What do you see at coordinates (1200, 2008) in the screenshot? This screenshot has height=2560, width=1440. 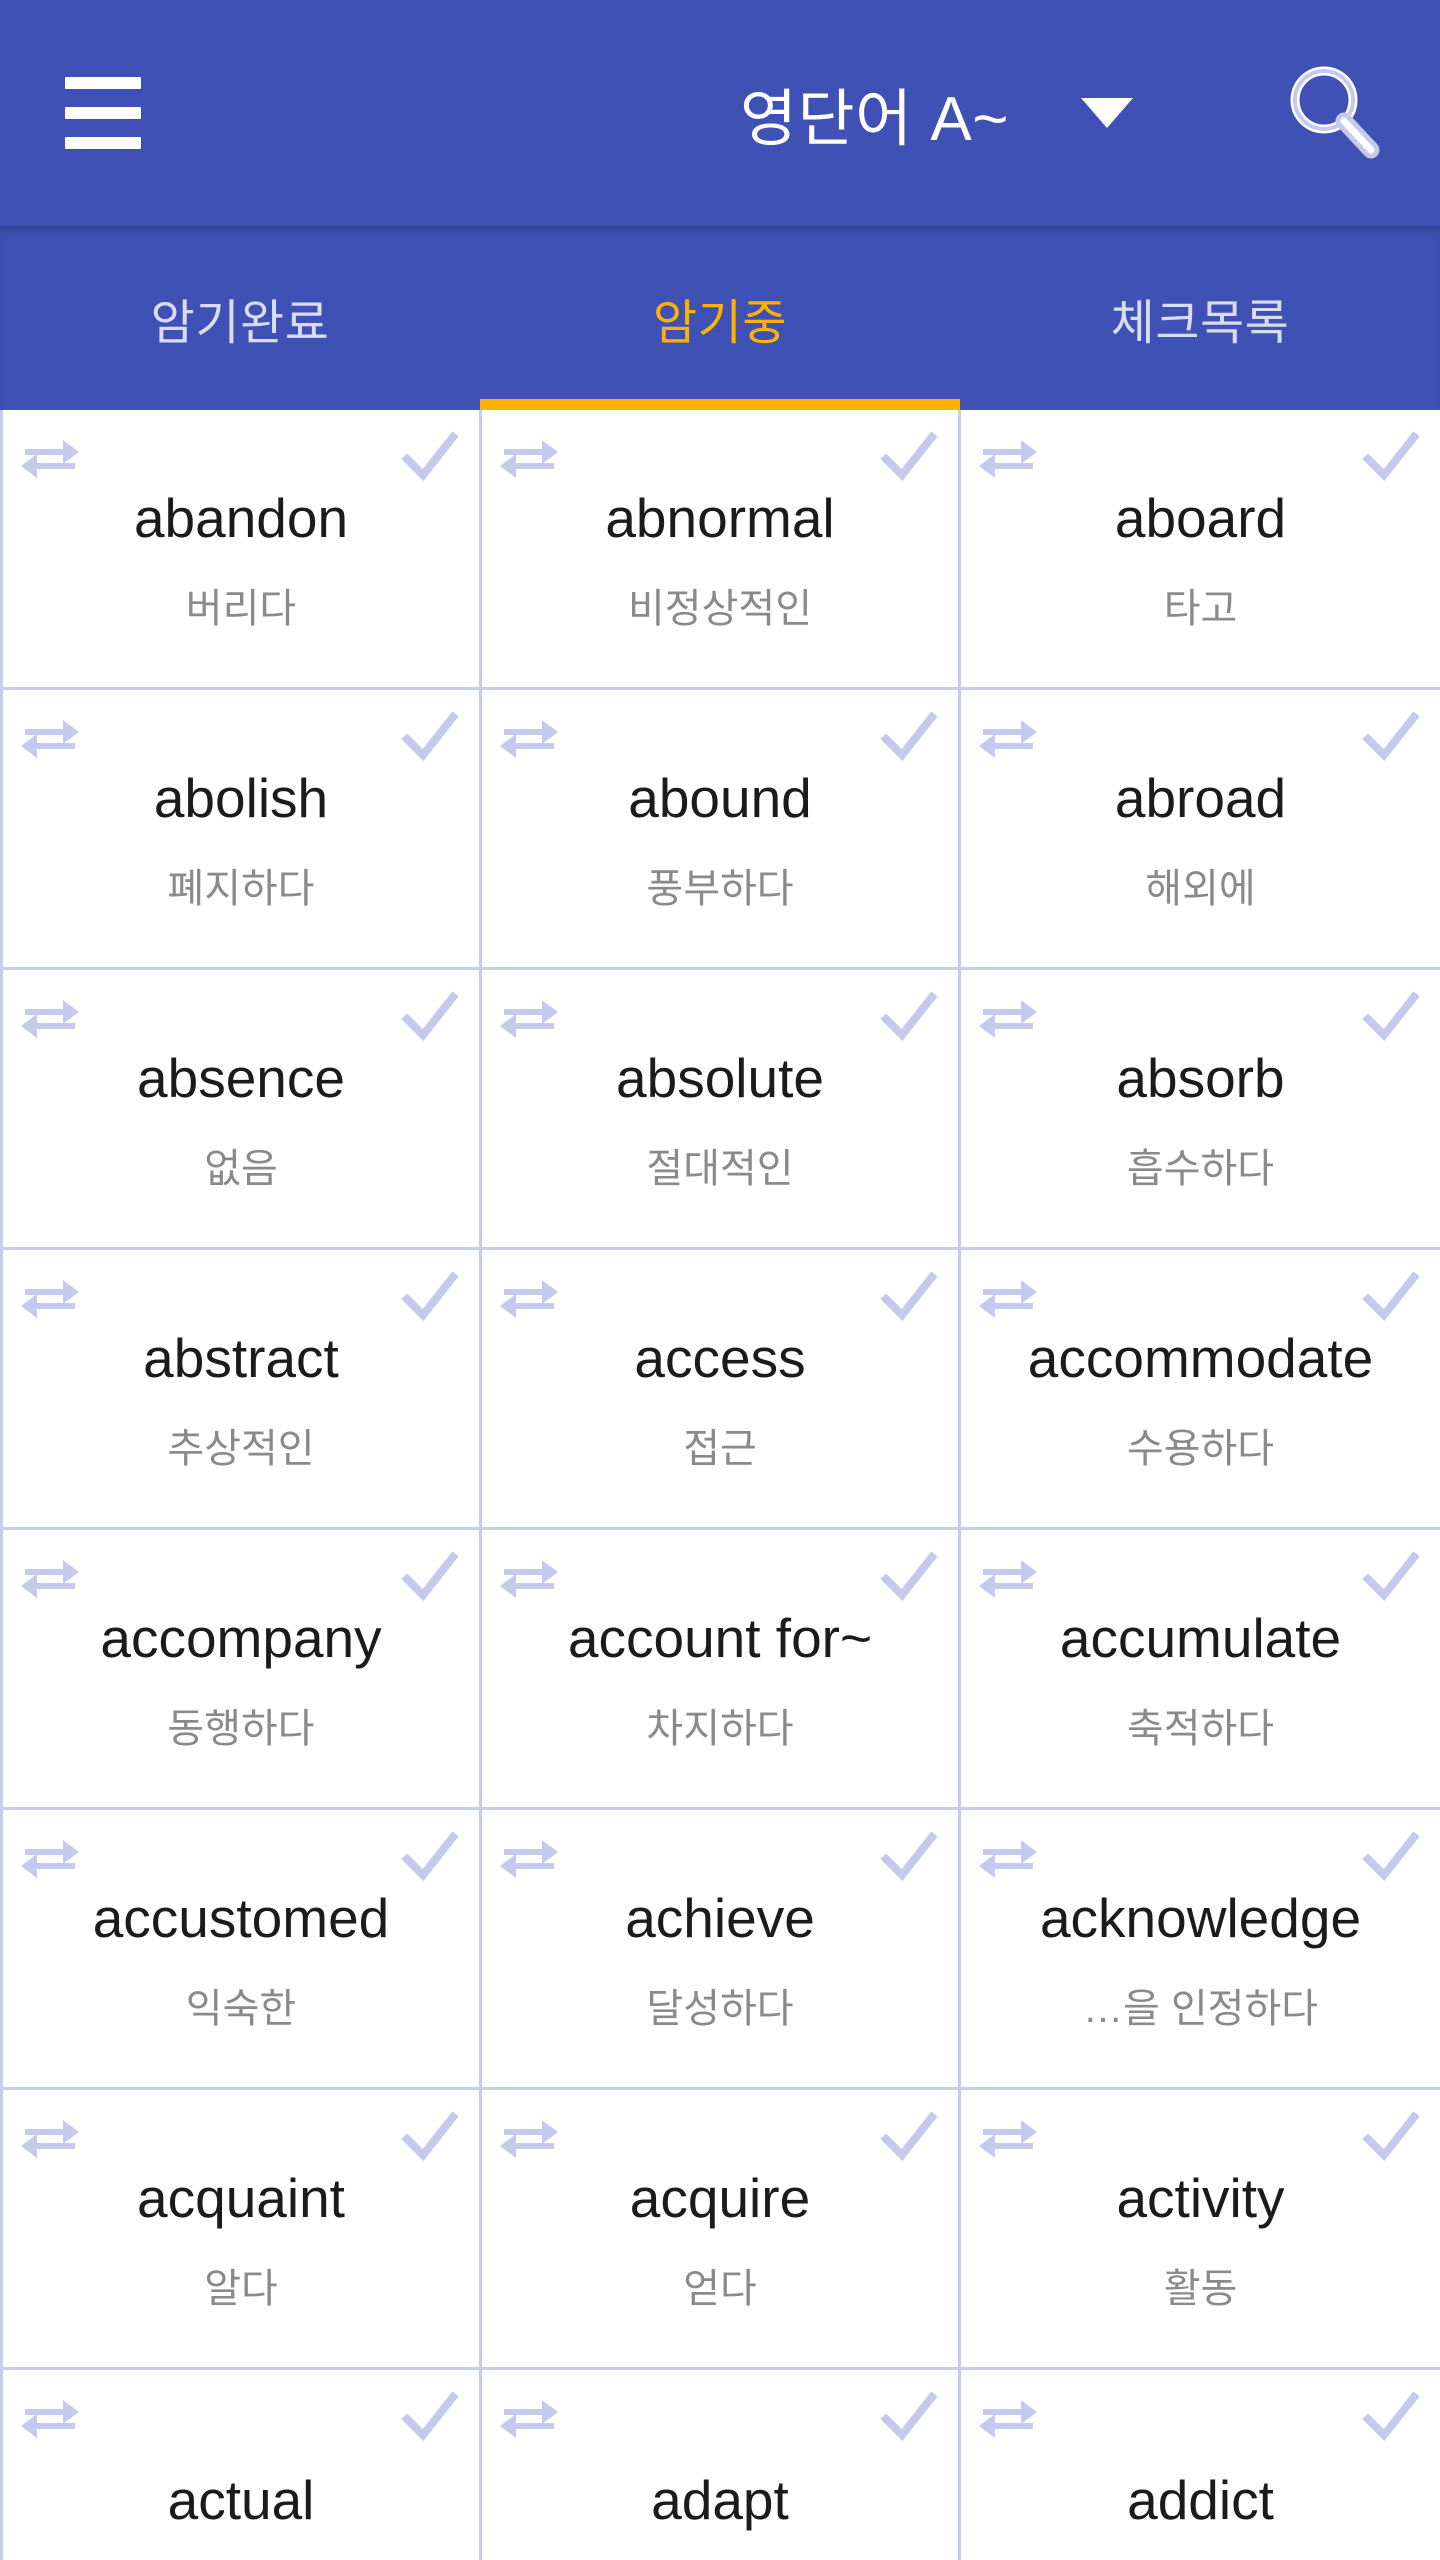 I see `word-meaning: …을 인정하다` at bounding box center [1200, 2008].